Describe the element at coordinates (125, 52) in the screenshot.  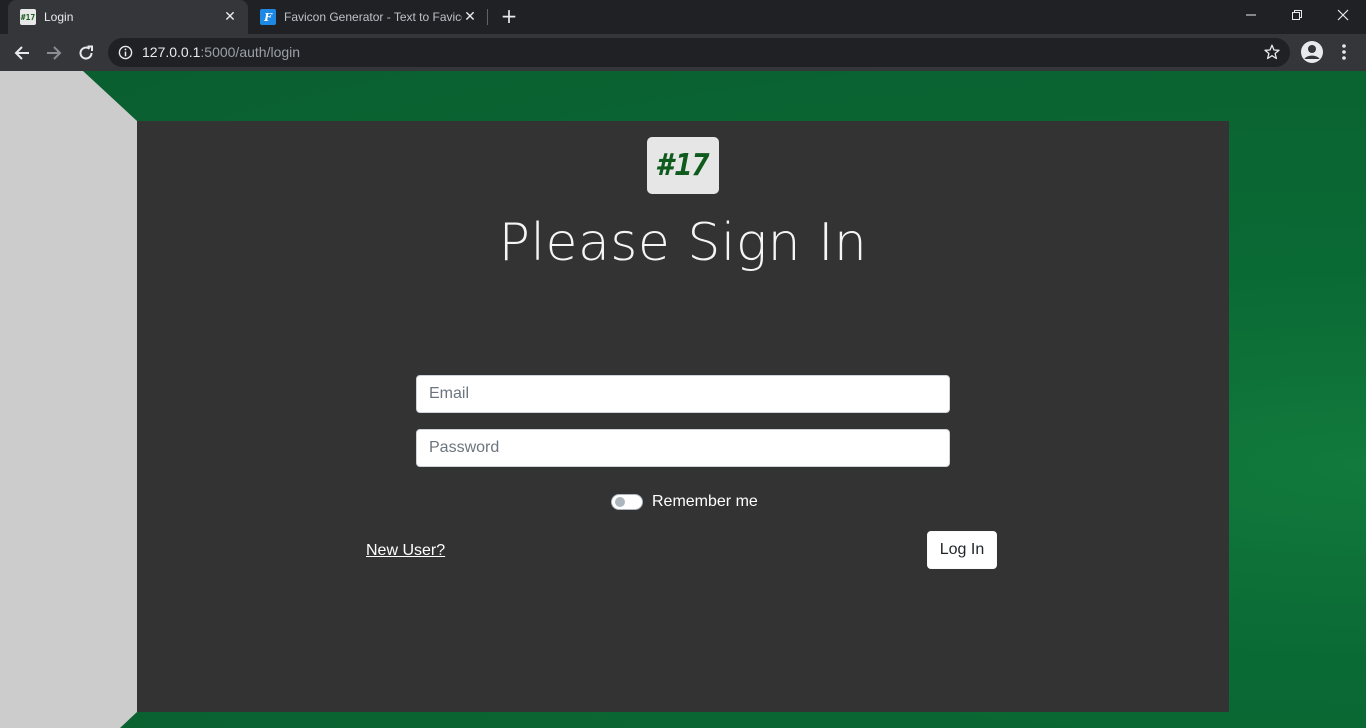
I see `info-icon` at that location.